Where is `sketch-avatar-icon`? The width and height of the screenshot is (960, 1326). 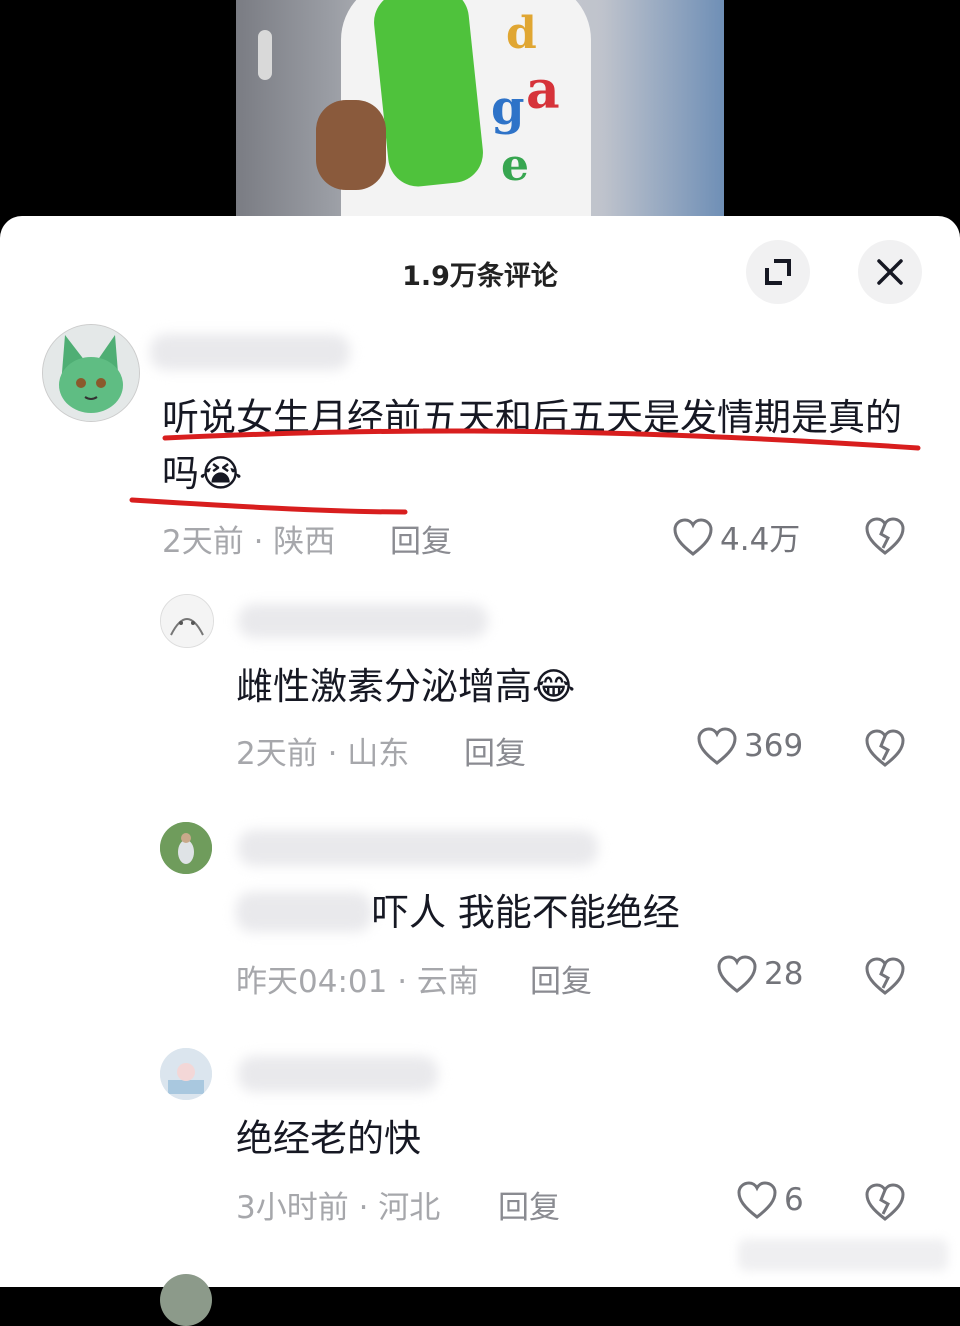
sketch-avatar-icon is located at coordinates (187, 621).